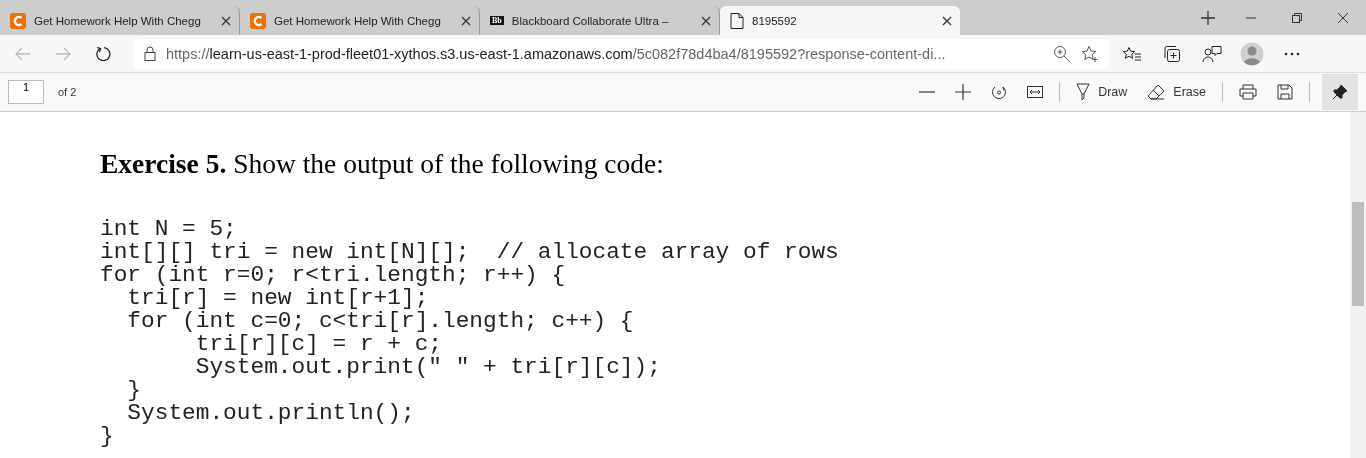  Describe the element at coordinates (382, 164) in the screenshot. I see `exercise-heading: Exercise 5. Show the output of the following code:` at that location.